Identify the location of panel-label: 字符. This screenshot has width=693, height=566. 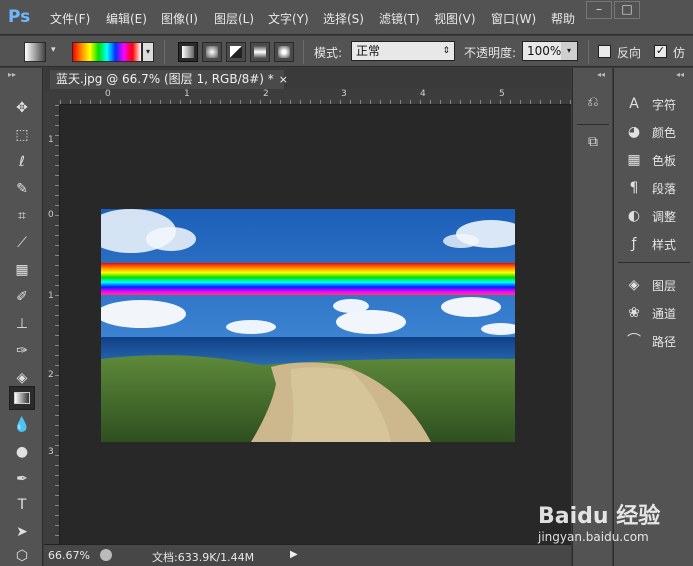
(664, 105).